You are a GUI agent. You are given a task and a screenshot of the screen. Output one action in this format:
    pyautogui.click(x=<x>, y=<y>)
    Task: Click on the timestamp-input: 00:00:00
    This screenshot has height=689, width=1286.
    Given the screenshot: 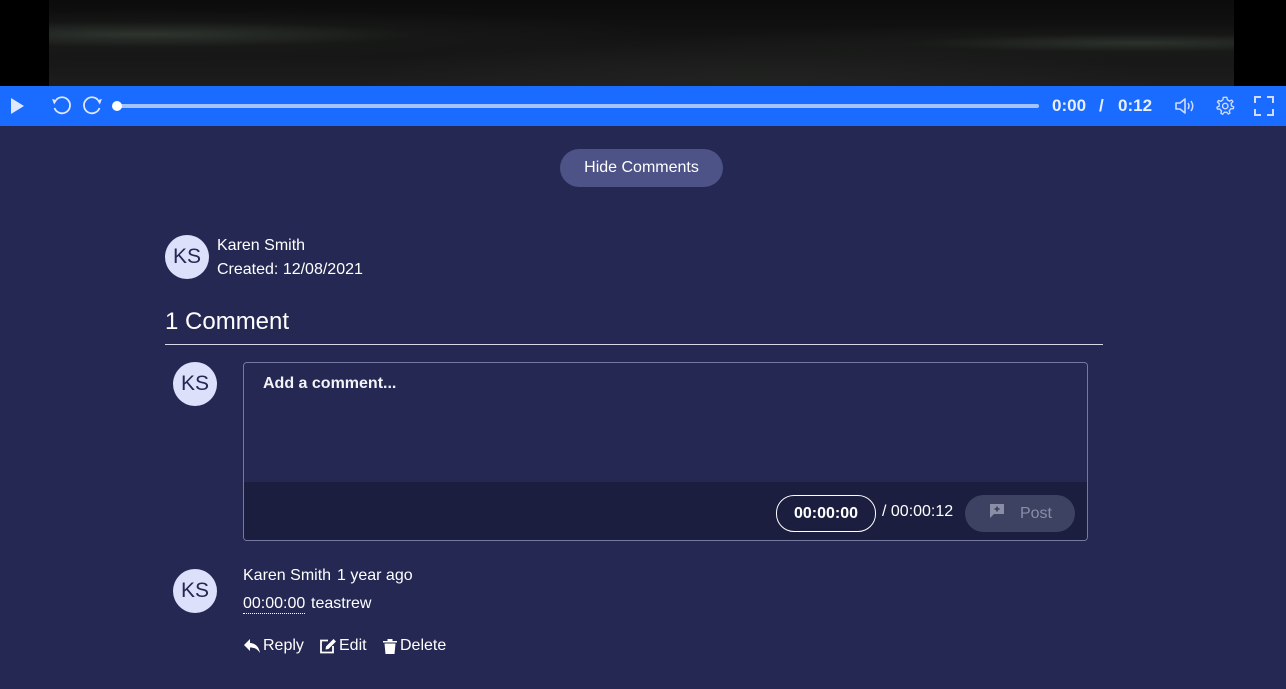 What is the action you would take?
    pyautogui.click(x=826, y=513)
    